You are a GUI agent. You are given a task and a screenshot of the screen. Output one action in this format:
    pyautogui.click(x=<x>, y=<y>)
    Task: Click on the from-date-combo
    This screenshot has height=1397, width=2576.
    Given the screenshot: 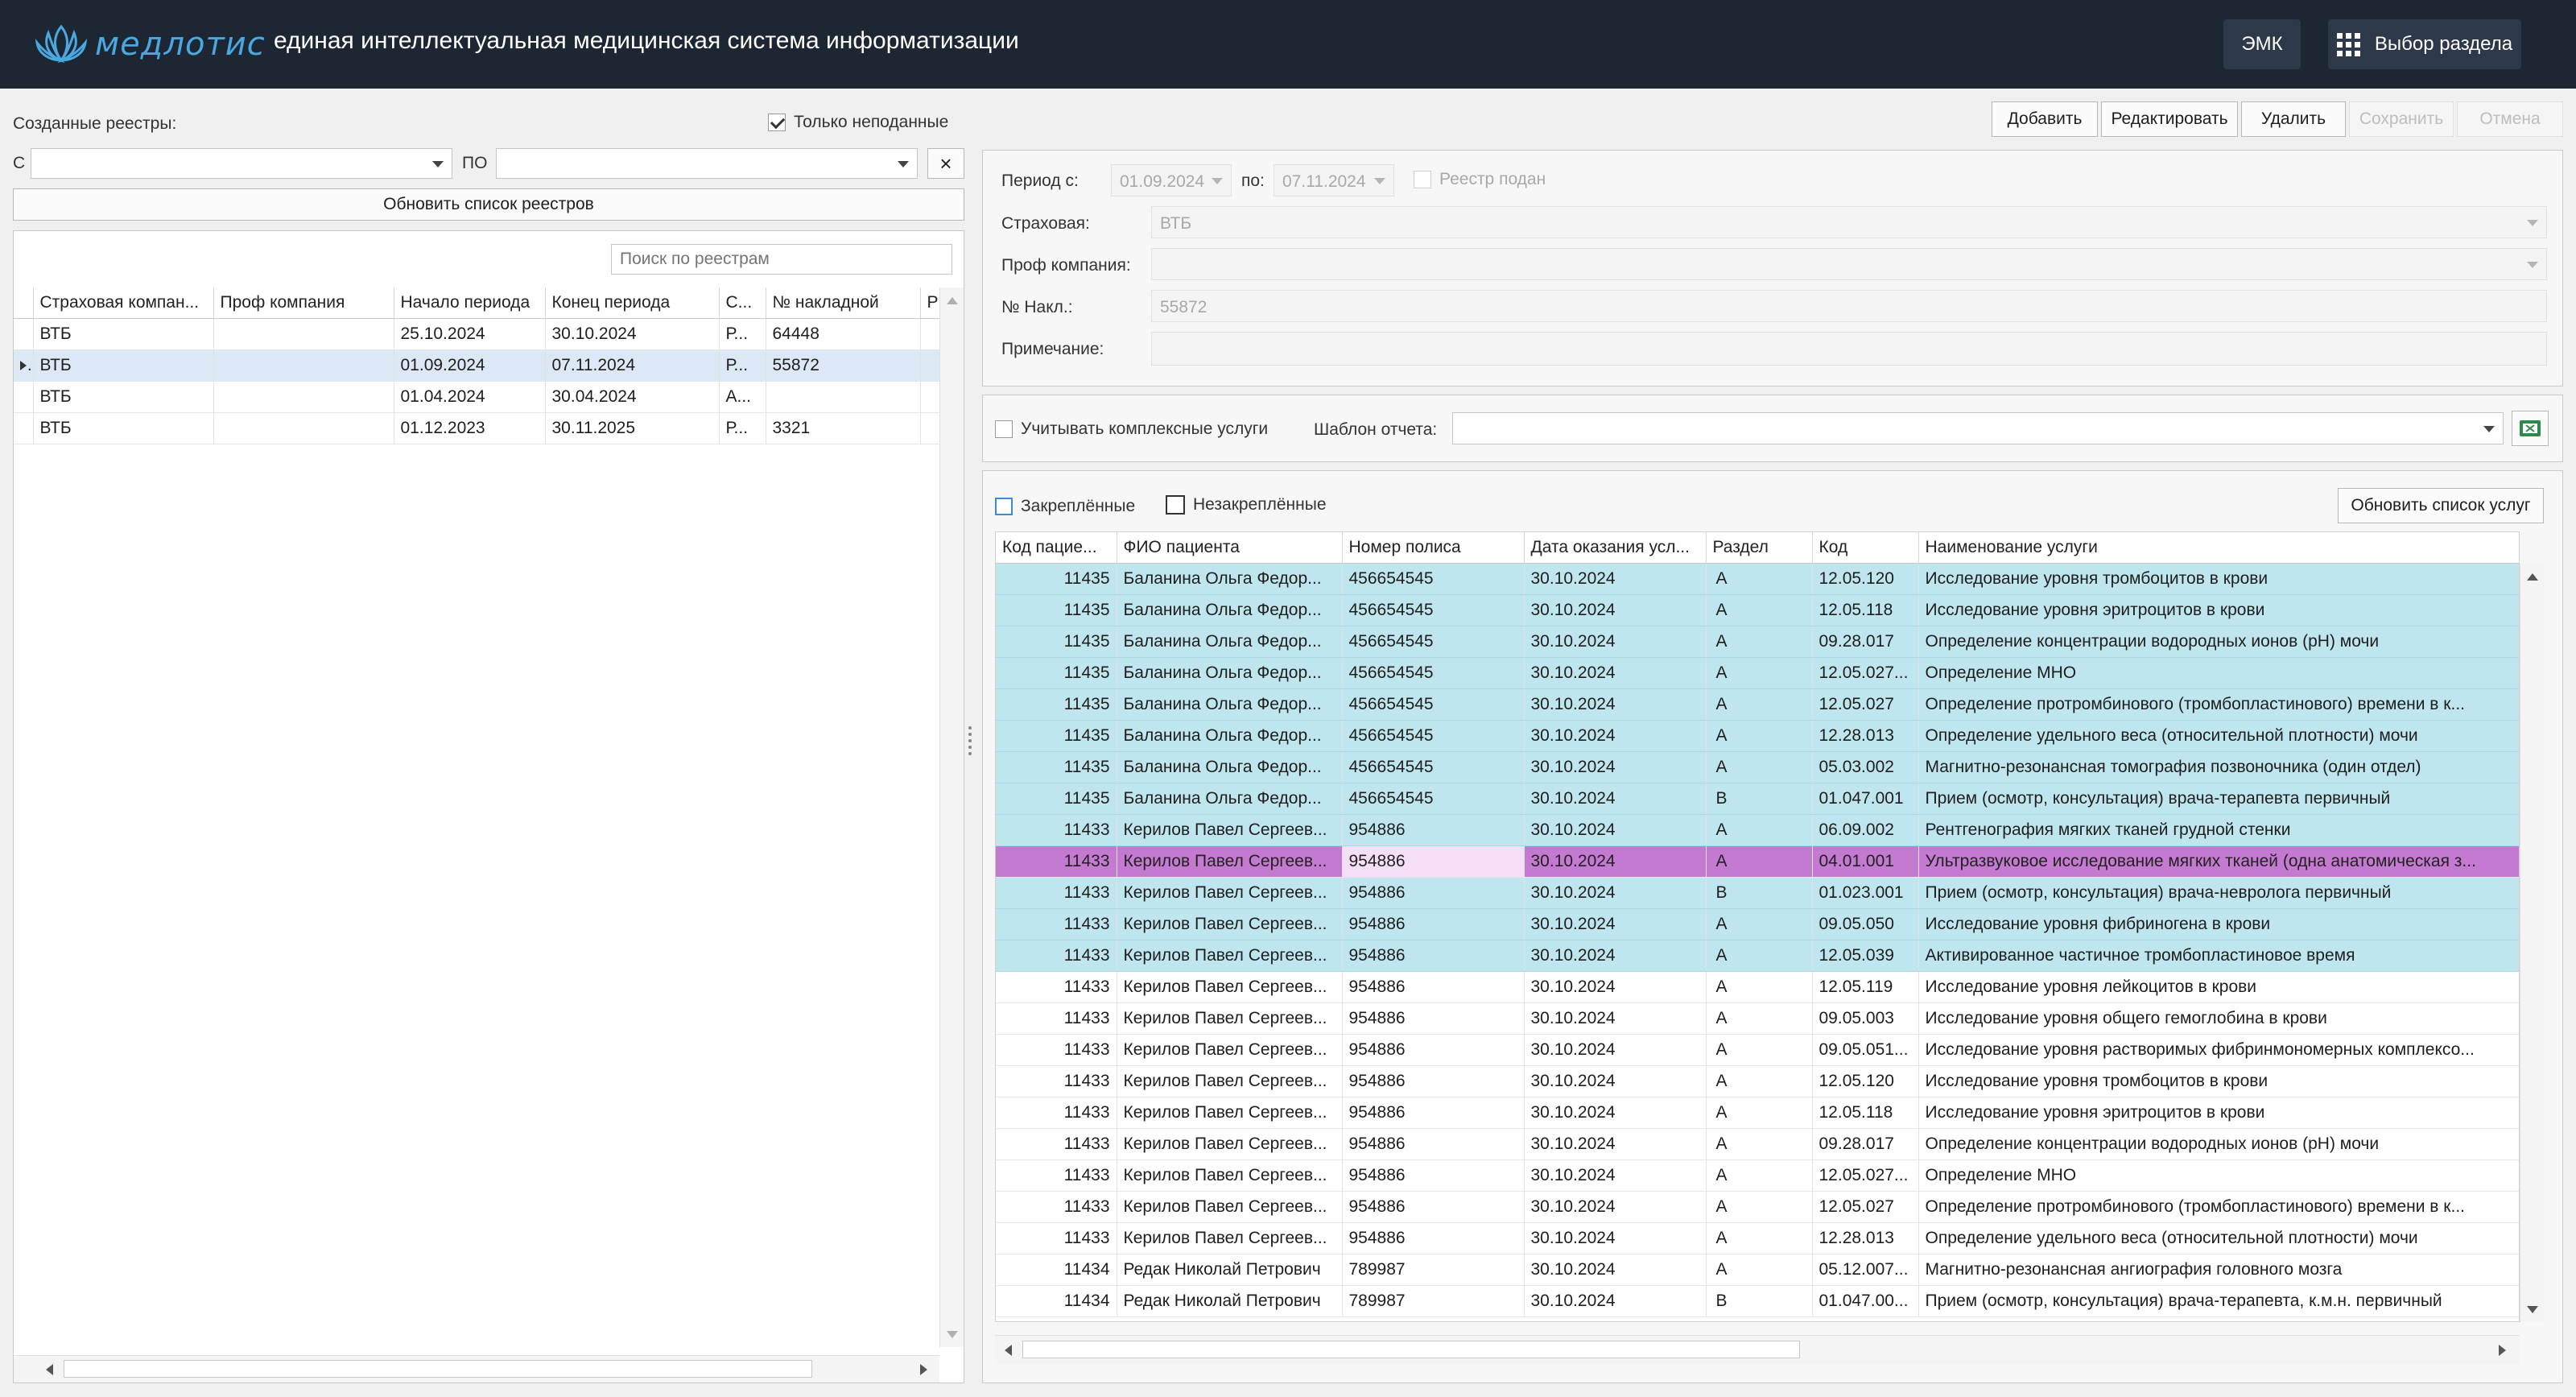 What is the action you would take?
    pyautogui.click(x=242, y=163)
    